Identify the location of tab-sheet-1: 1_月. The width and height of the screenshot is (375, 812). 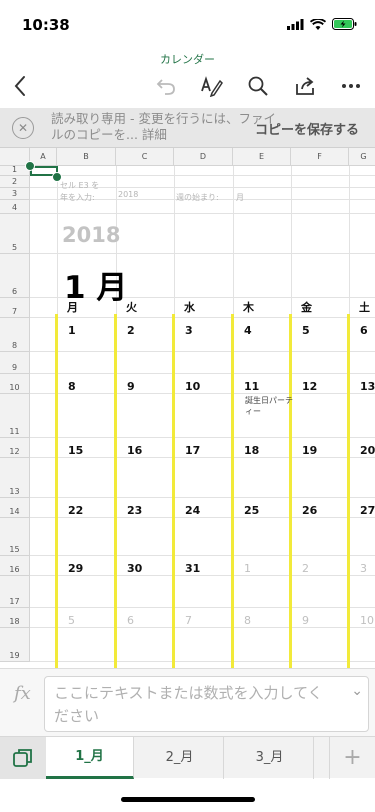
(90, 758).